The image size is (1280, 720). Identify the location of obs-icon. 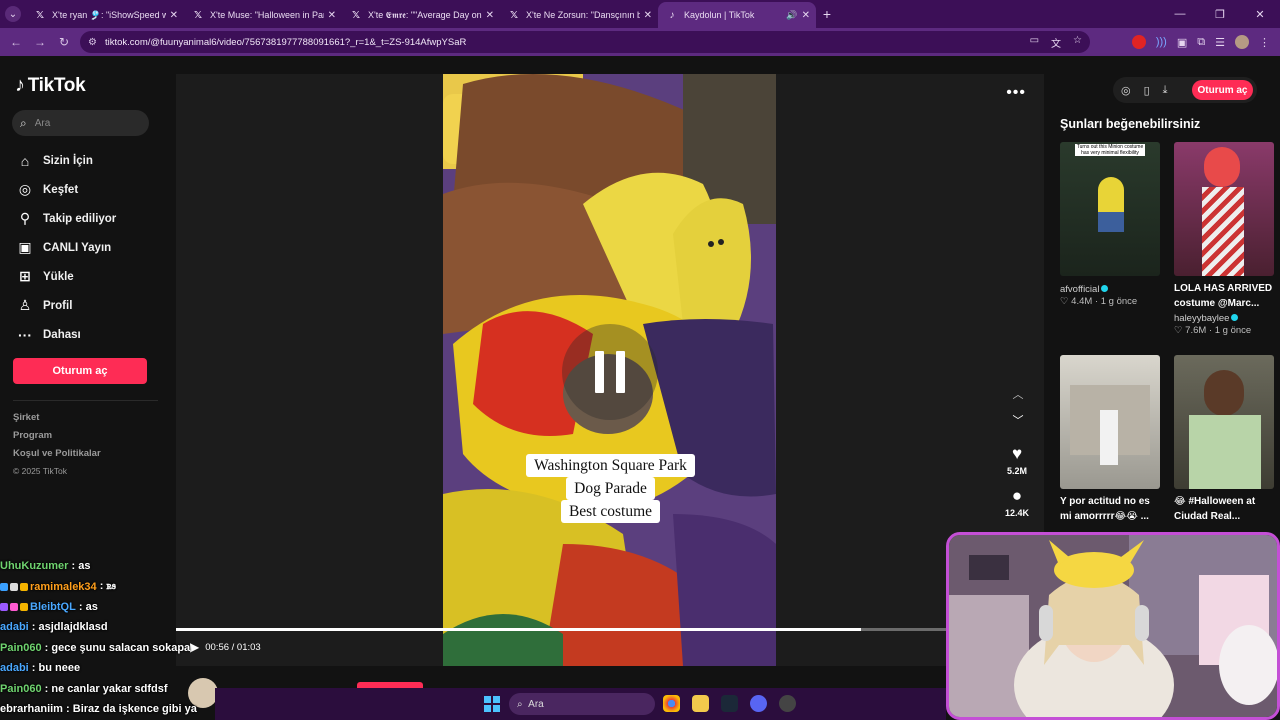
(787, 703).